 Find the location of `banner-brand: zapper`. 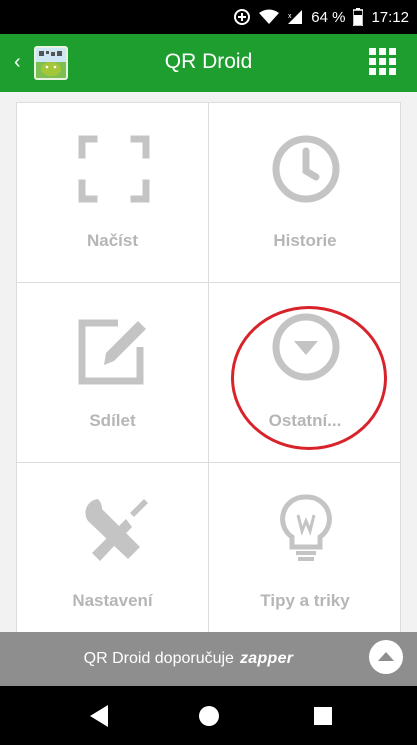

banner-brand: zapper is located at coordinates (266, 658).